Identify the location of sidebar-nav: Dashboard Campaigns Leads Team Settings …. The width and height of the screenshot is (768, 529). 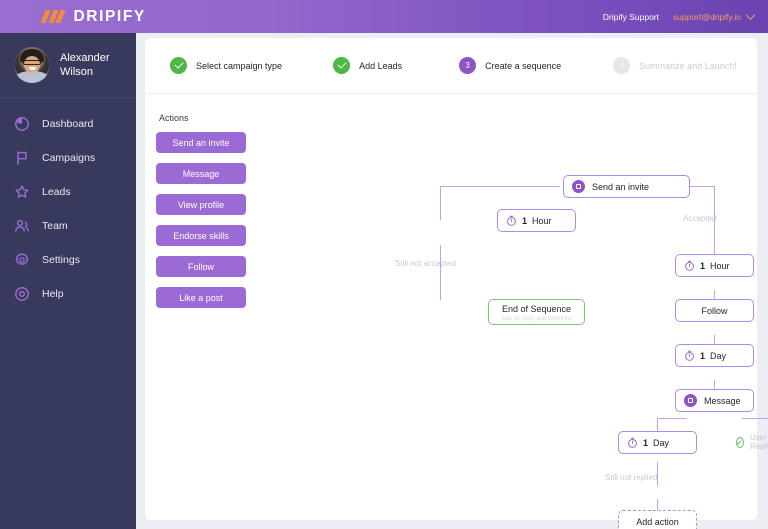
(68, 204).